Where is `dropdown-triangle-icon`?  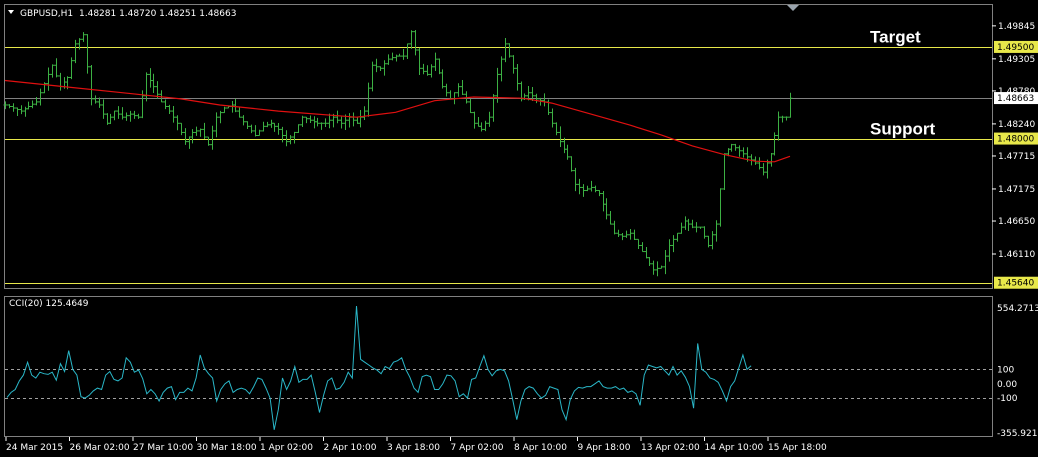 dropdown-triangle-icon is located at coordinates (11, 12).